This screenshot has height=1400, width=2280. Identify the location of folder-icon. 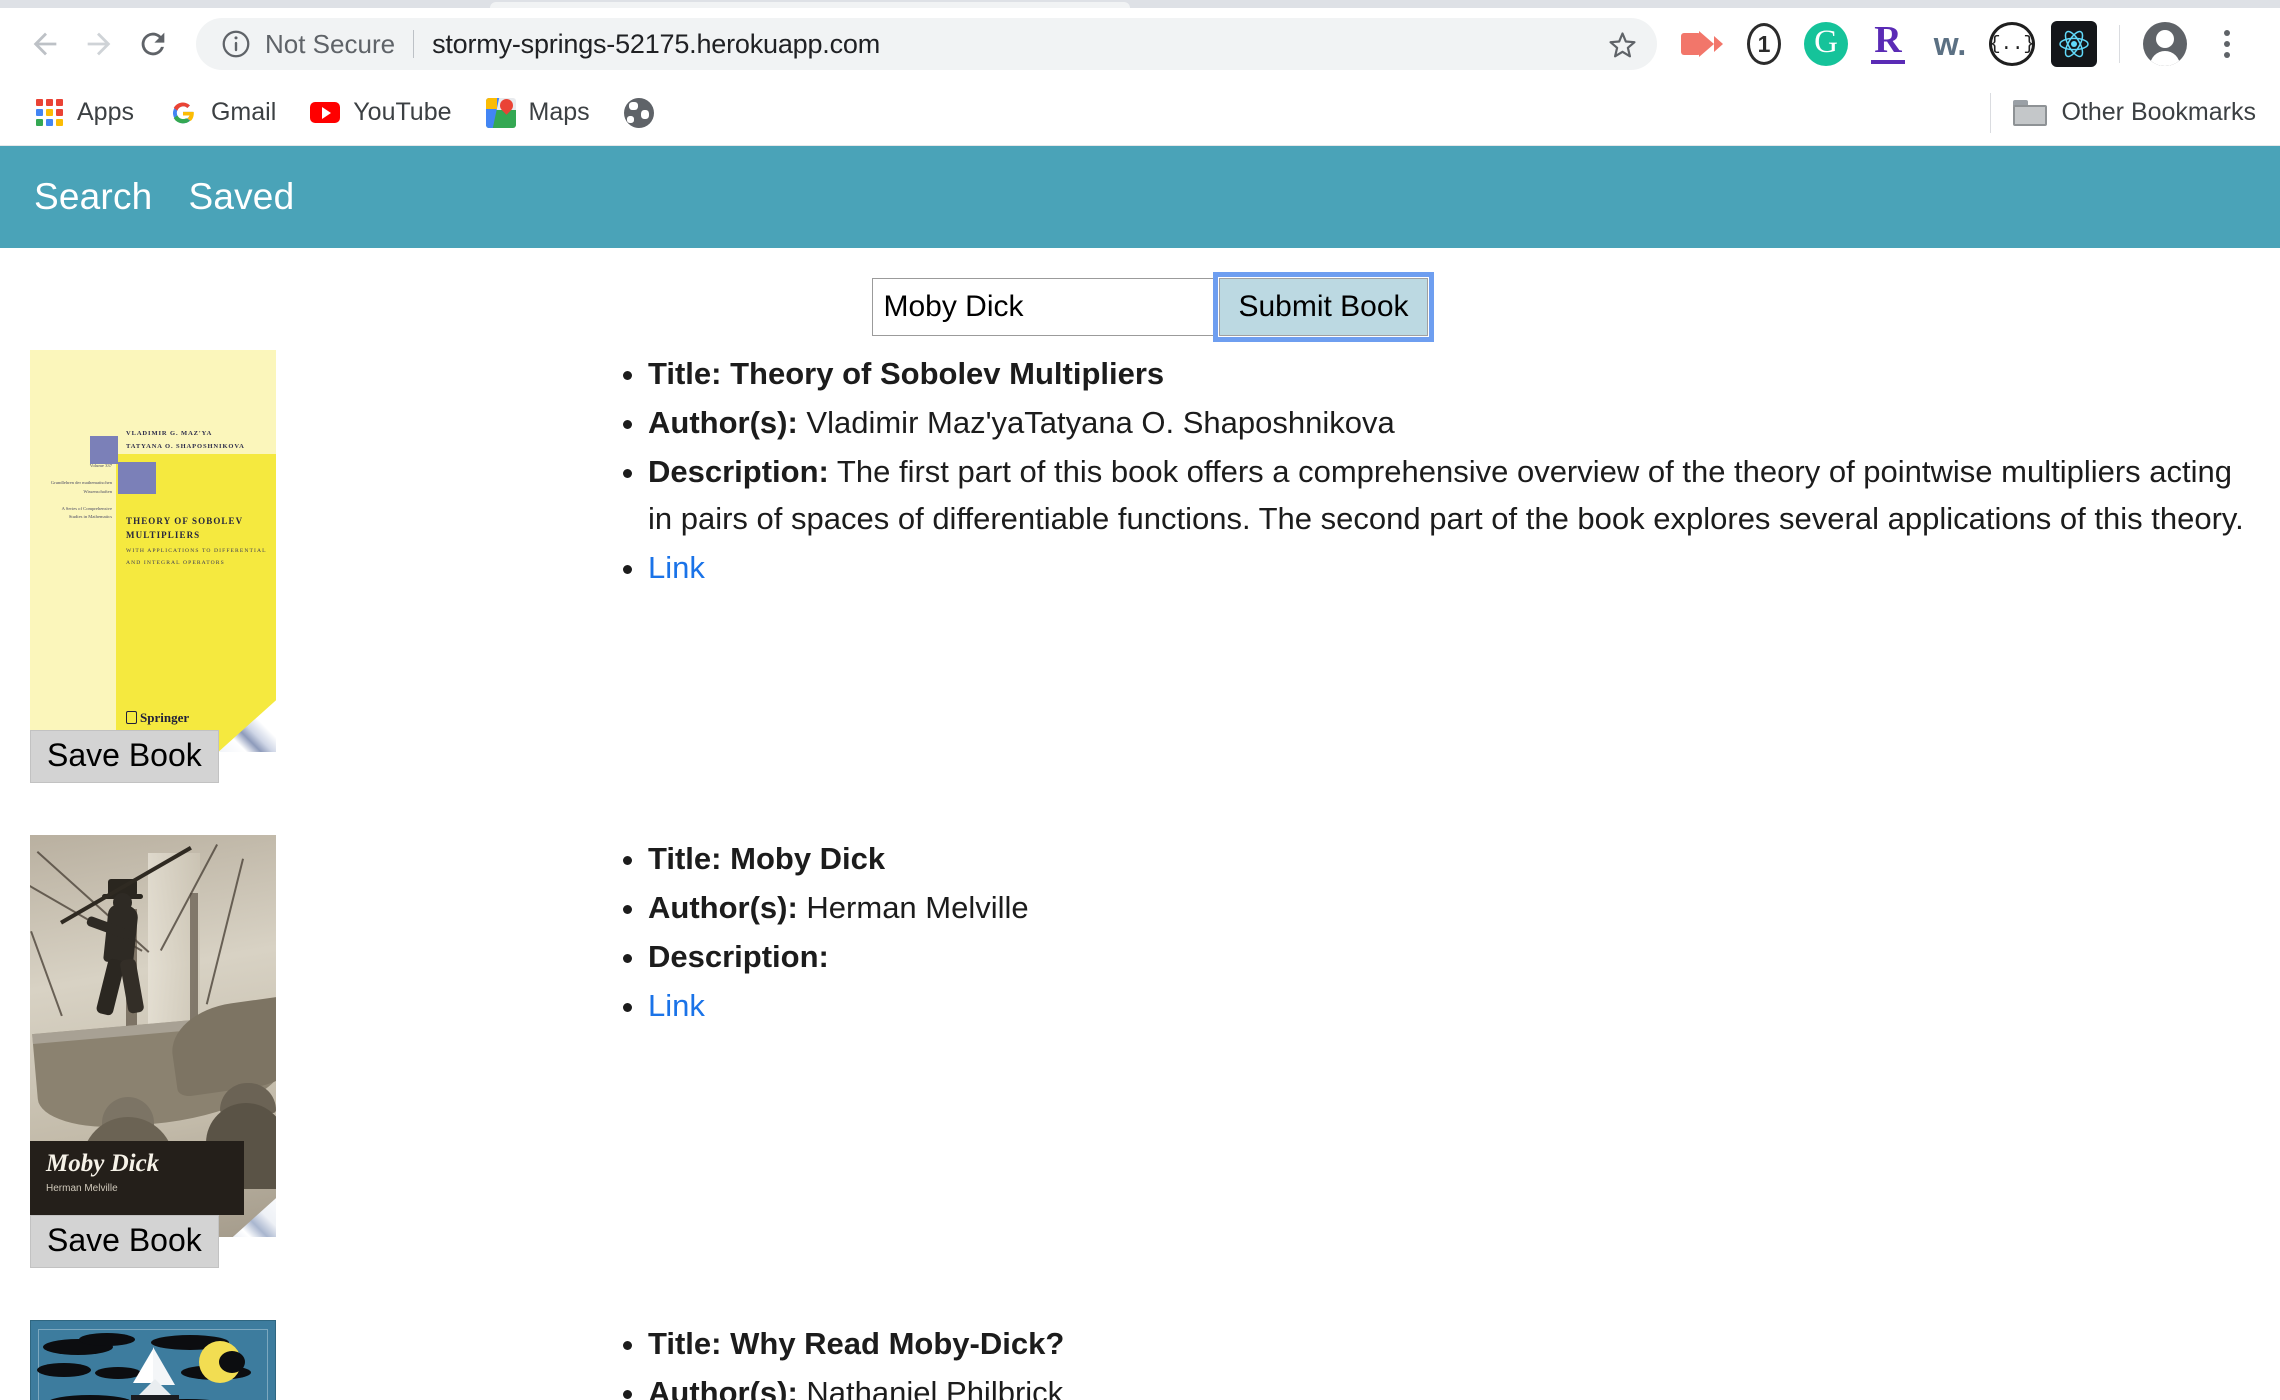
(2030, 112).